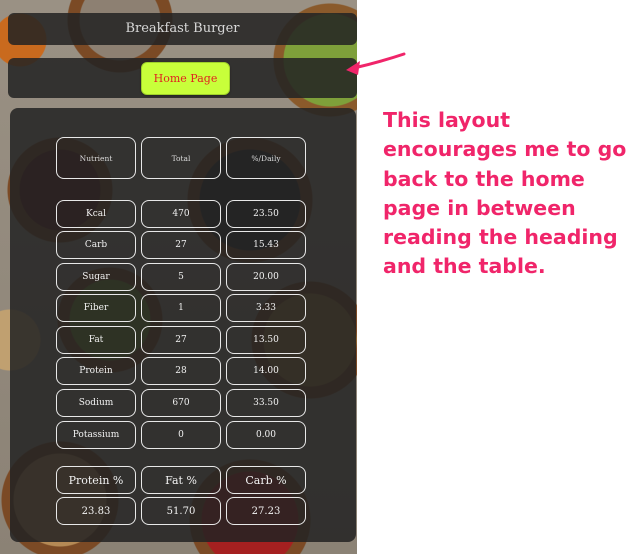 This screenshot has height=554, width=636. What do you see at coordinates (181, 308) in the screenshot?
I see `row-fiber-total: 1` at bounding box center [181, 308].